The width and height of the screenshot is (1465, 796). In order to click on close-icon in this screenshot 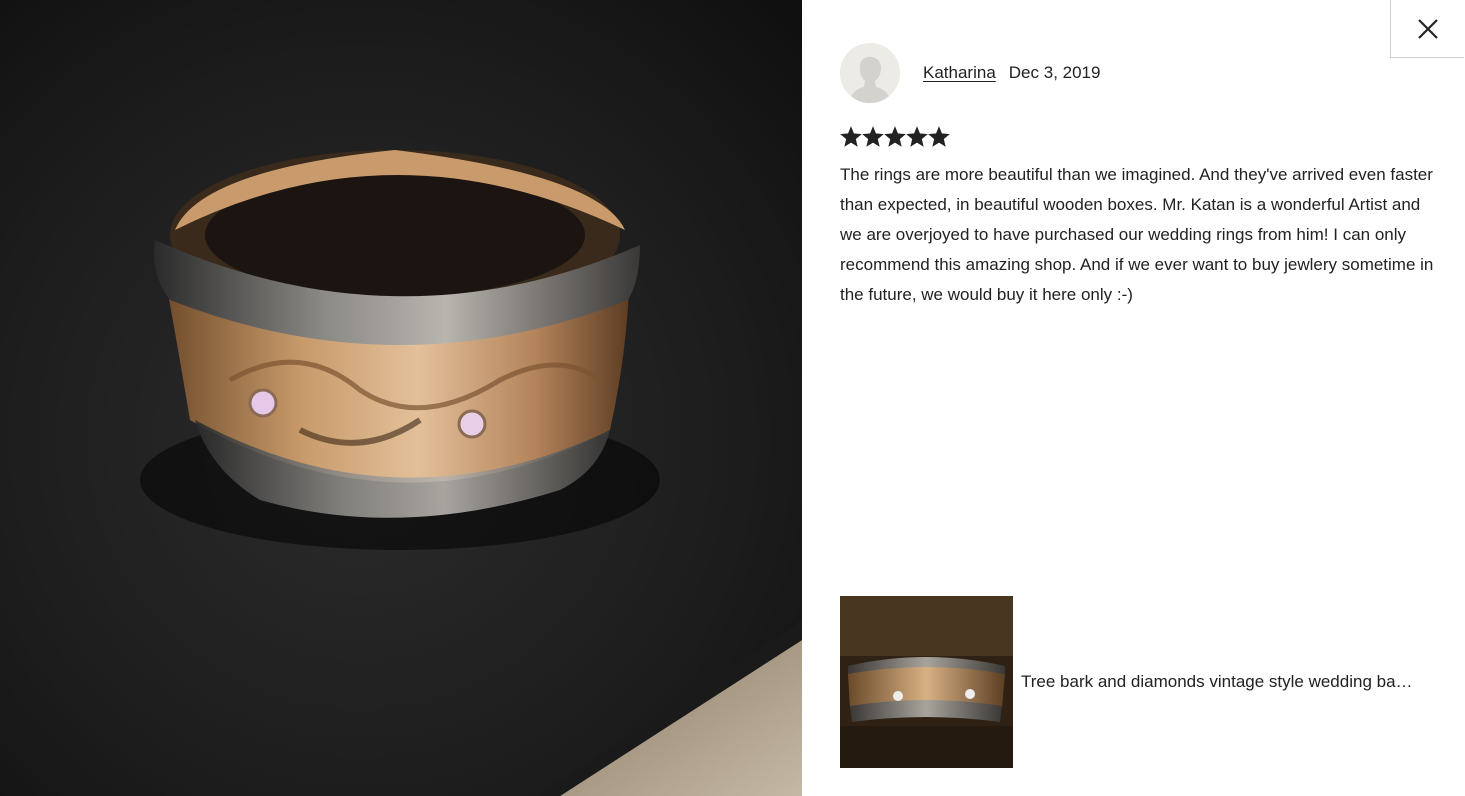, I will do `click(1427, 28)`.